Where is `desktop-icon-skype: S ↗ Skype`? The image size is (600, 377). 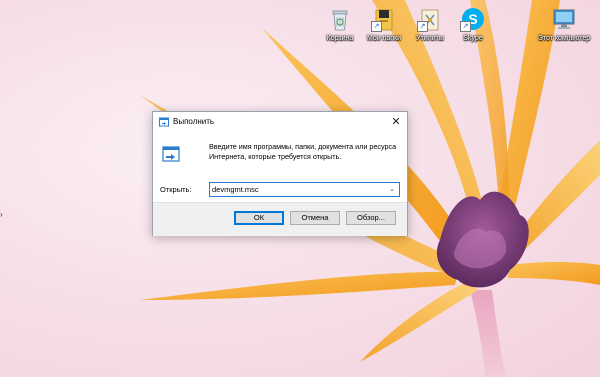 desktop-icon-skype: S ↗ Skype is located at coordinates (473, 24).